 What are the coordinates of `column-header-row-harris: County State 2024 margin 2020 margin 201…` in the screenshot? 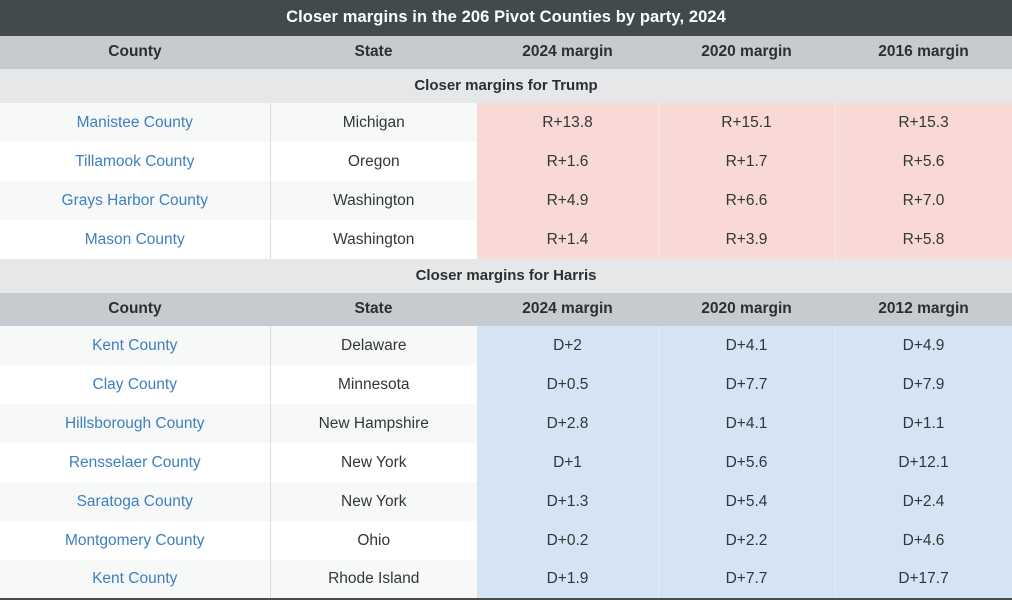 It's located at (506, 309).